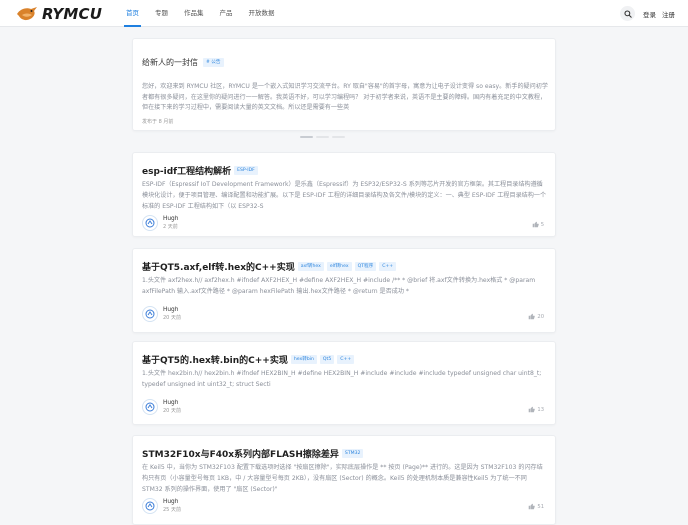  Describe the element at coordinates (194, 13) in the screenshot. I see `nav-portfolio: 作品集` at that location.